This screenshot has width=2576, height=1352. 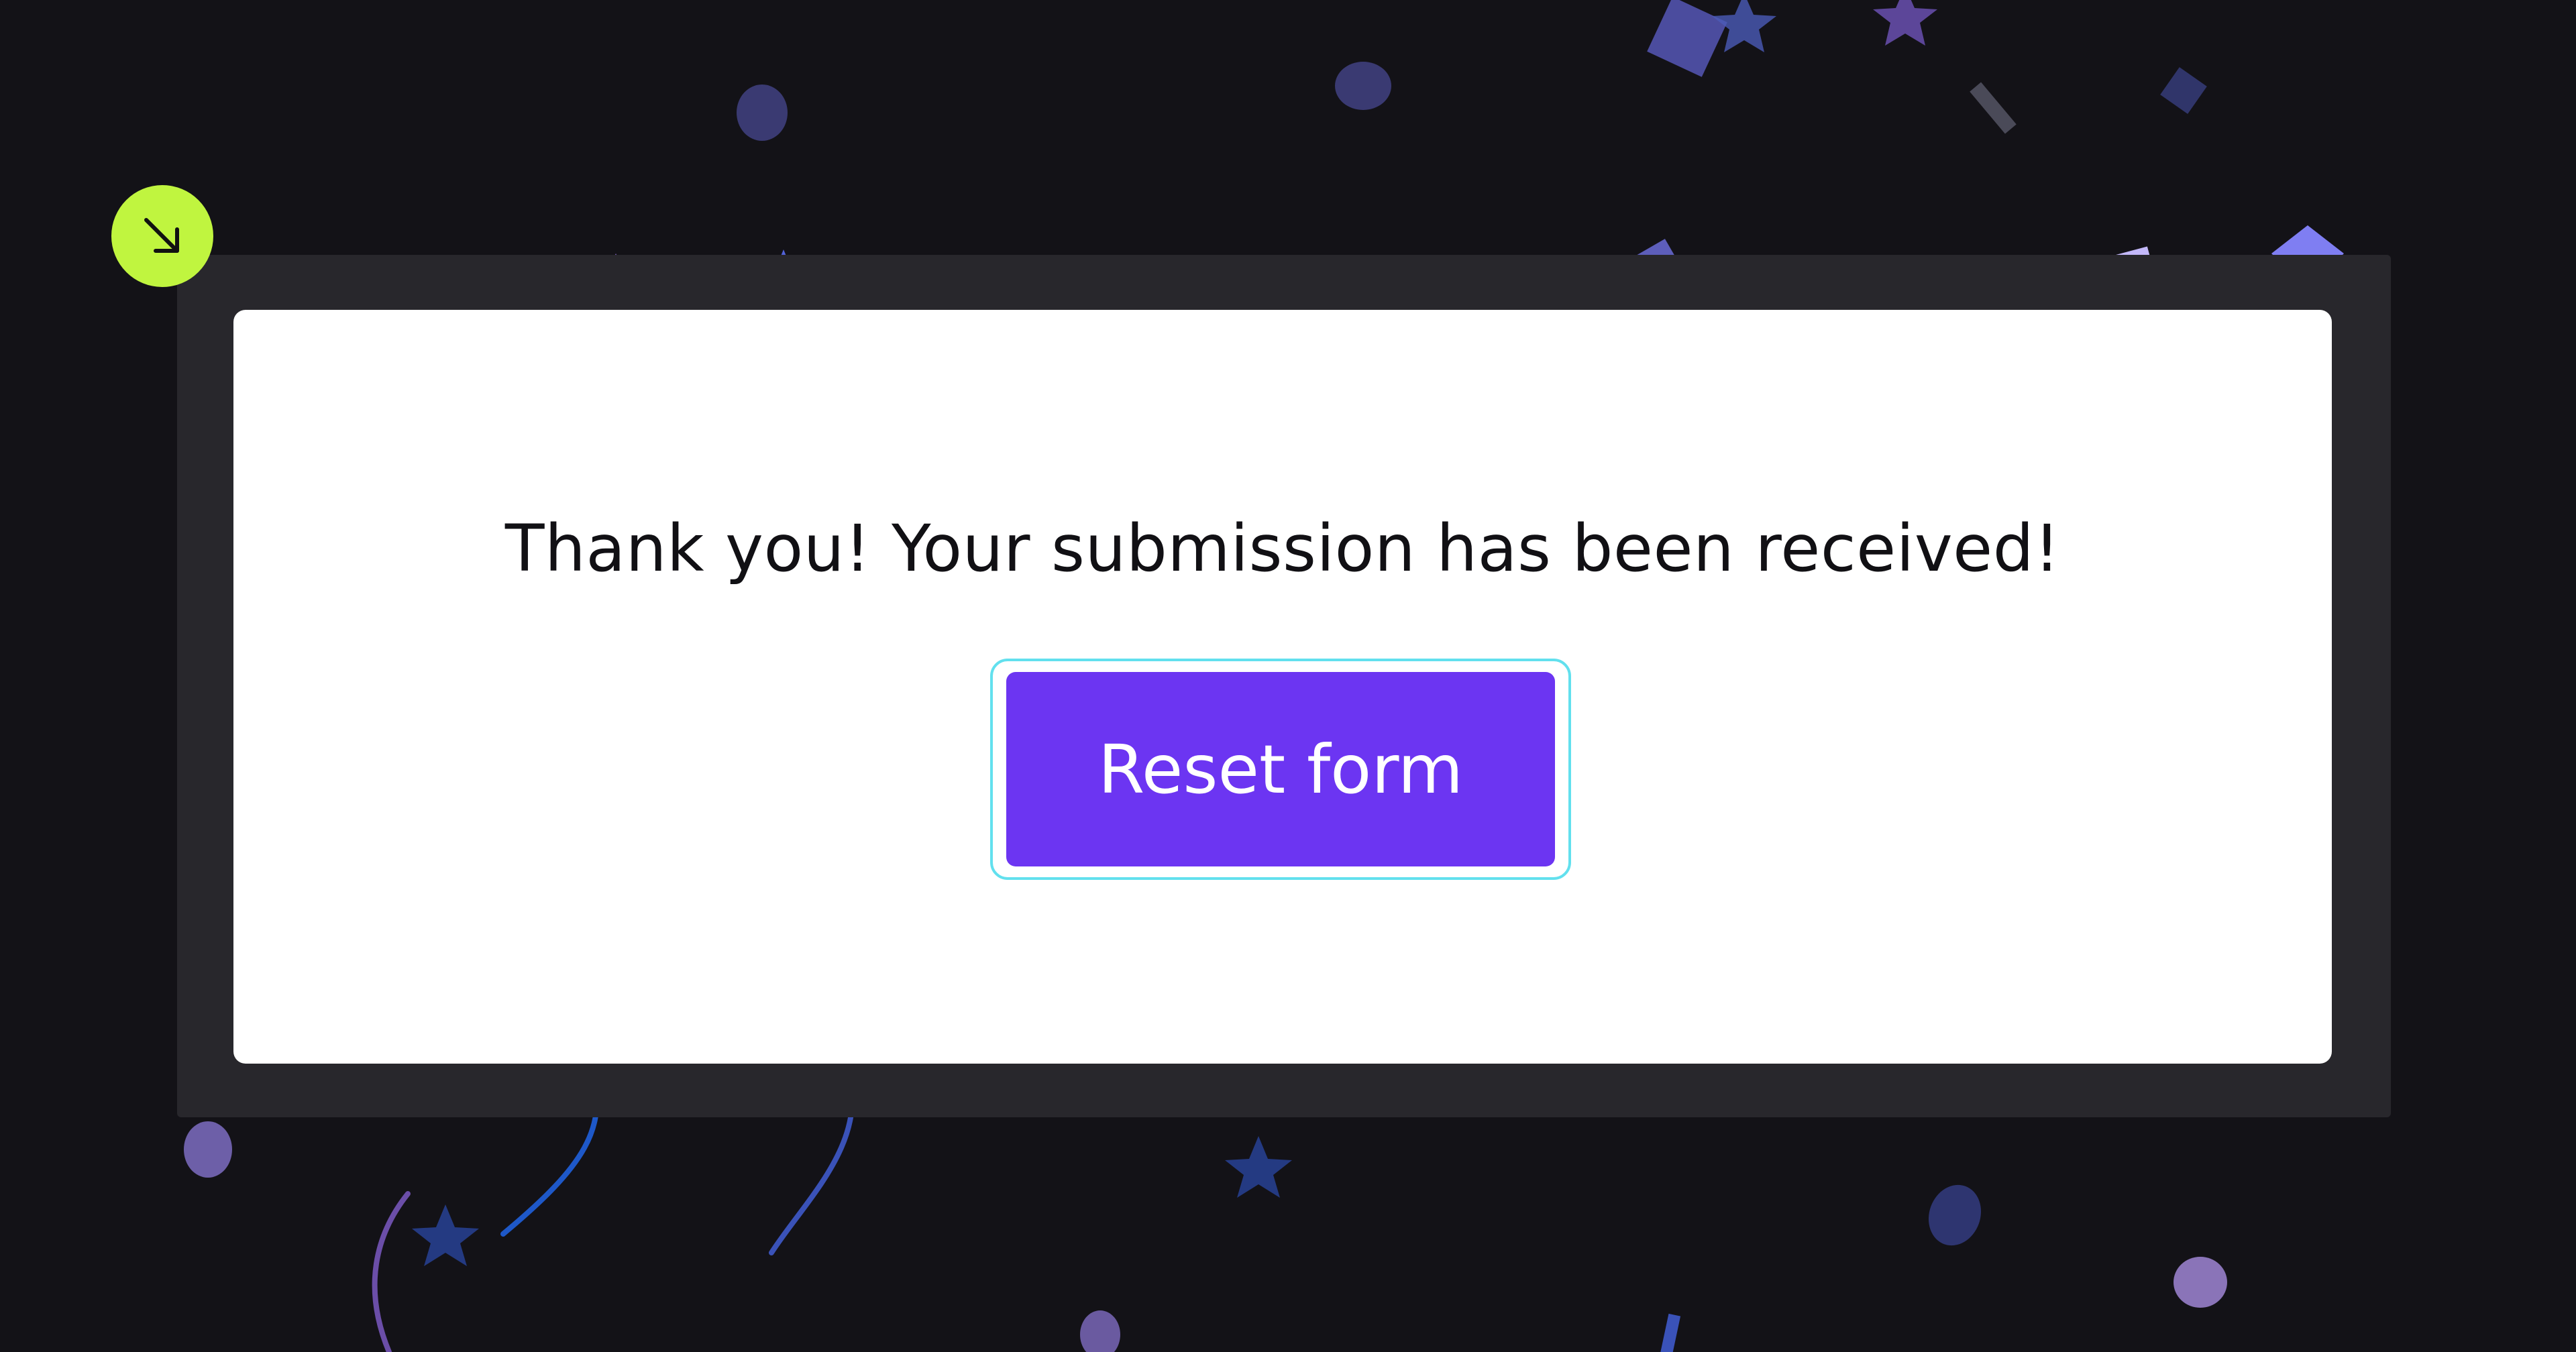 I want to click on confetti-streamer, so click(x=391, y=1271).